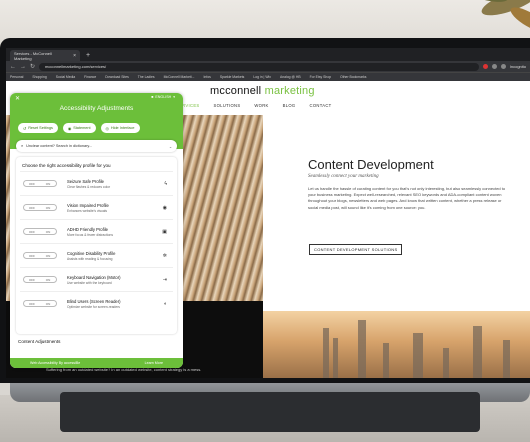 The height and width of the screenshot is (442, 530). What do you see at coordinates (154, 363) in the screenshot?
I see `learn-more-link: Learn More` at bounding box center [154, 363].